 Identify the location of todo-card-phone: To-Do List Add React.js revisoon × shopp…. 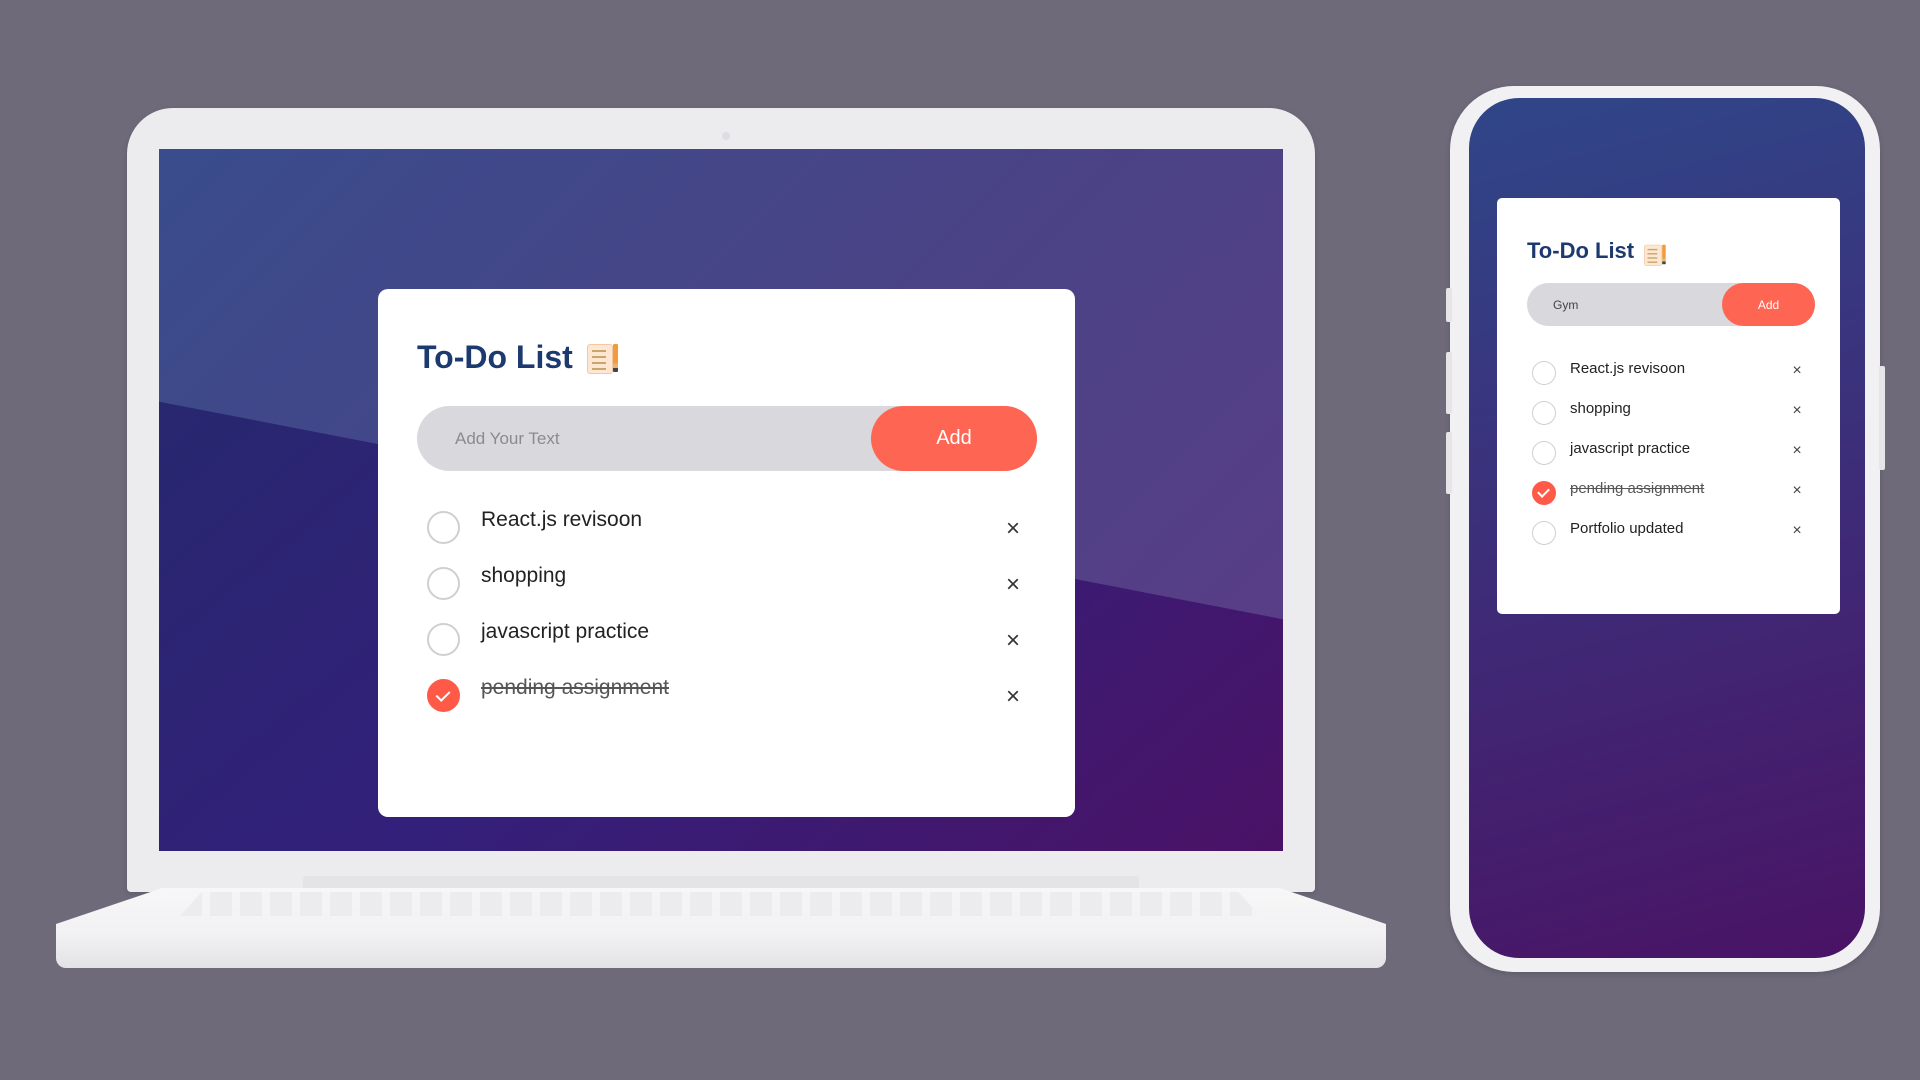
(1668, 406).